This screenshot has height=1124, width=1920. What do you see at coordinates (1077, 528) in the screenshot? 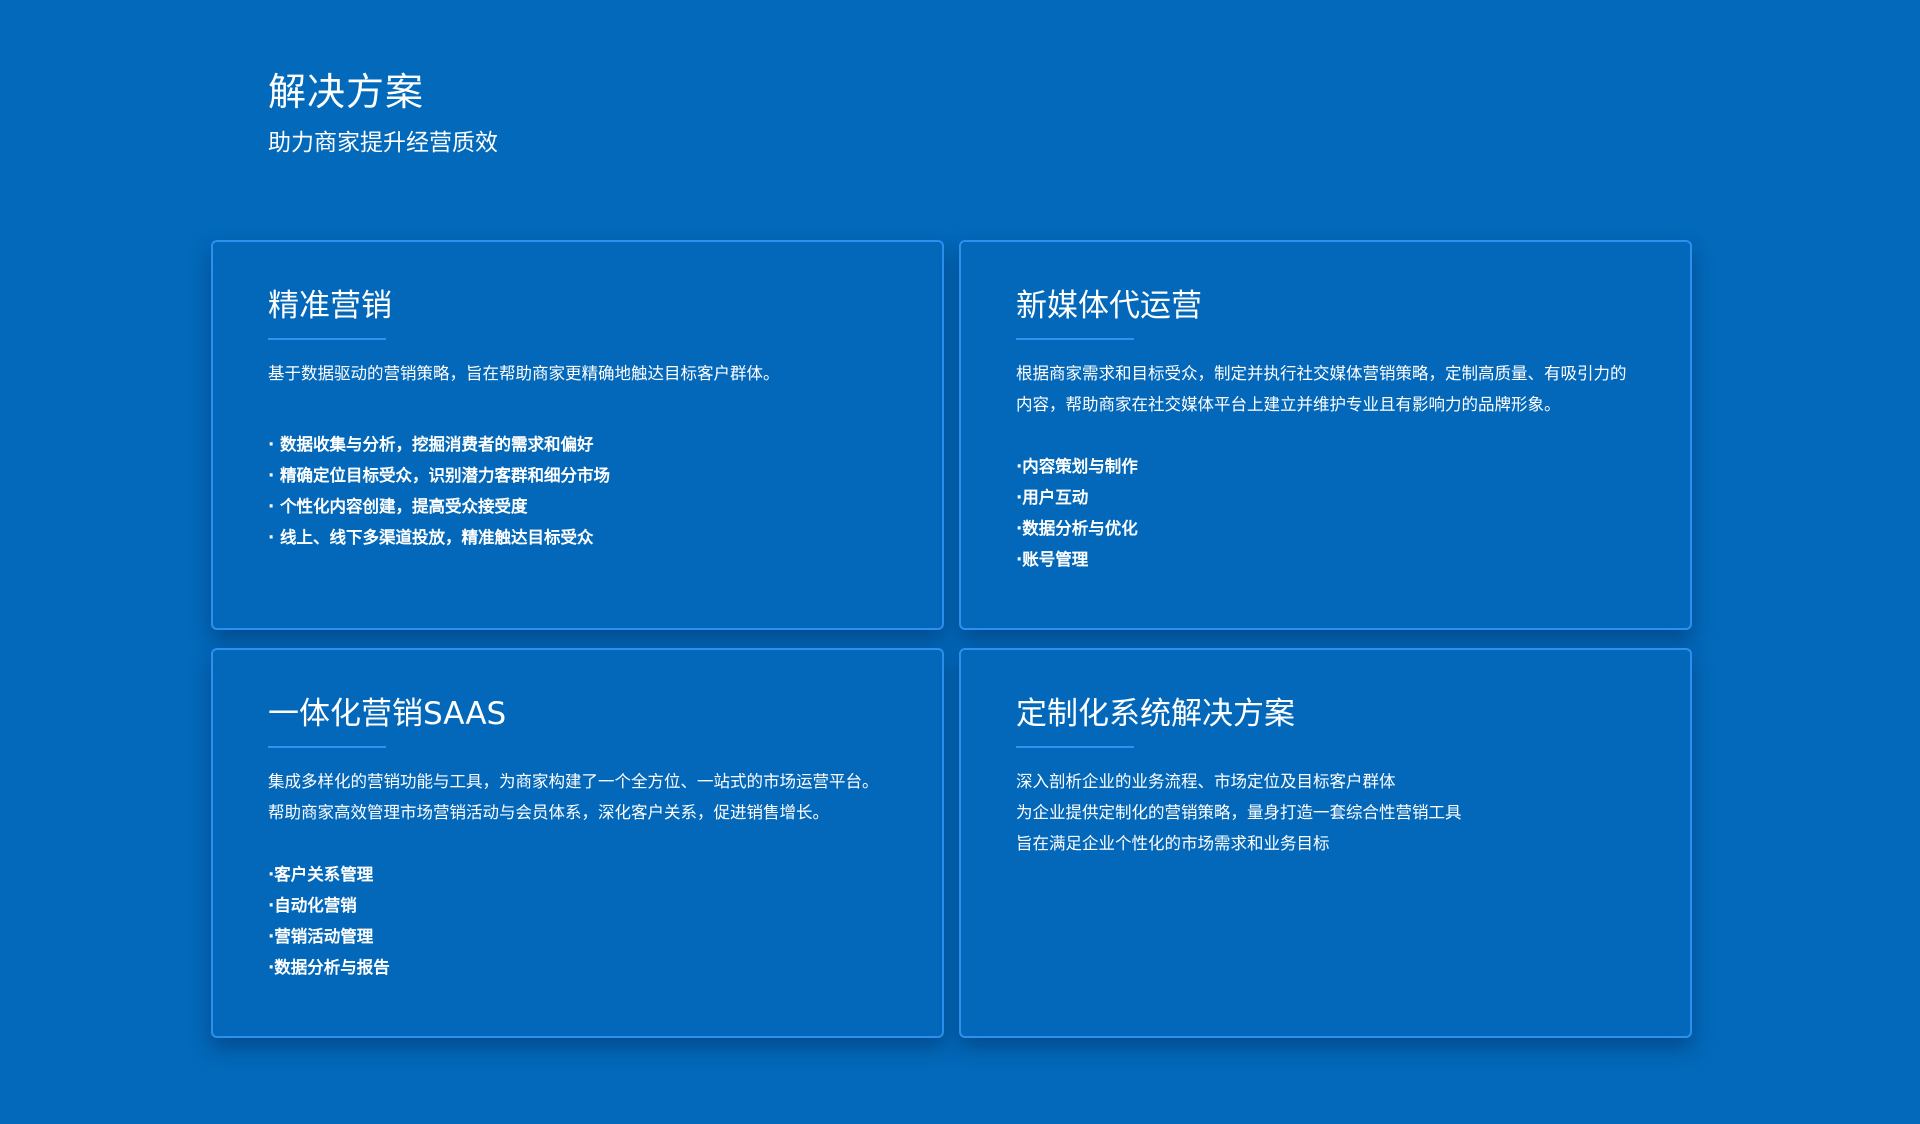
I see `list-item: ·数据分析与优化` at bounding box center [1077, 528].